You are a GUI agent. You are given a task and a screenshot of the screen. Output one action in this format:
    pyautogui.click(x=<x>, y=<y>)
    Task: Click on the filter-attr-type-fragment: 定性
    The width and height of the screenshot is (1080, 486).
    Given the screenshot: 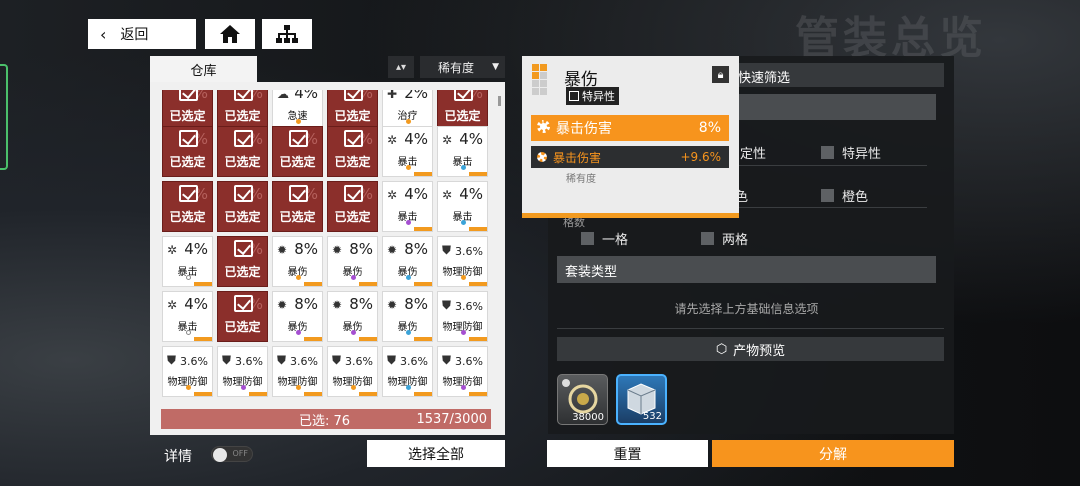 What is the action you would take?
    pyautogui.click(x=753, y=152)
    